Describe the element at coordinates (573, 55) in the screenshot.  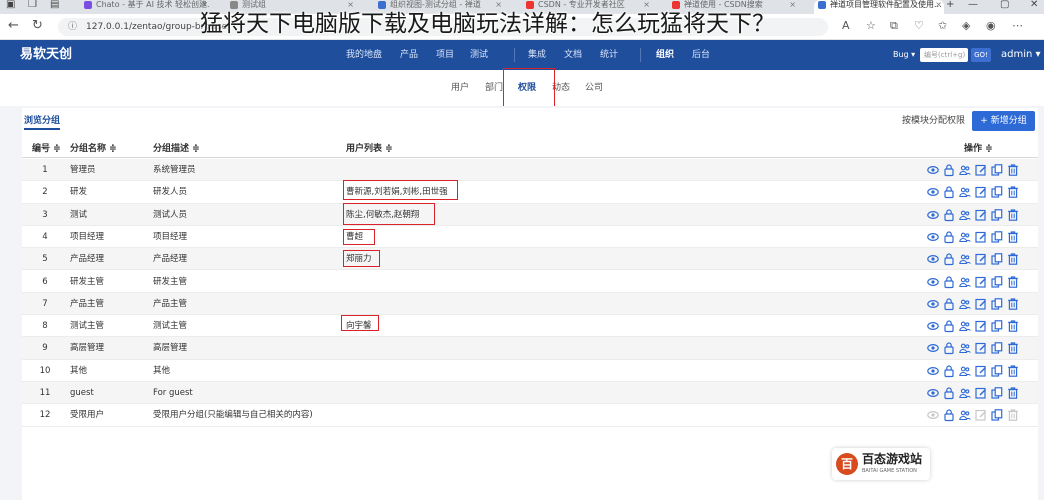
I see `nav-item: 文档` at that location.